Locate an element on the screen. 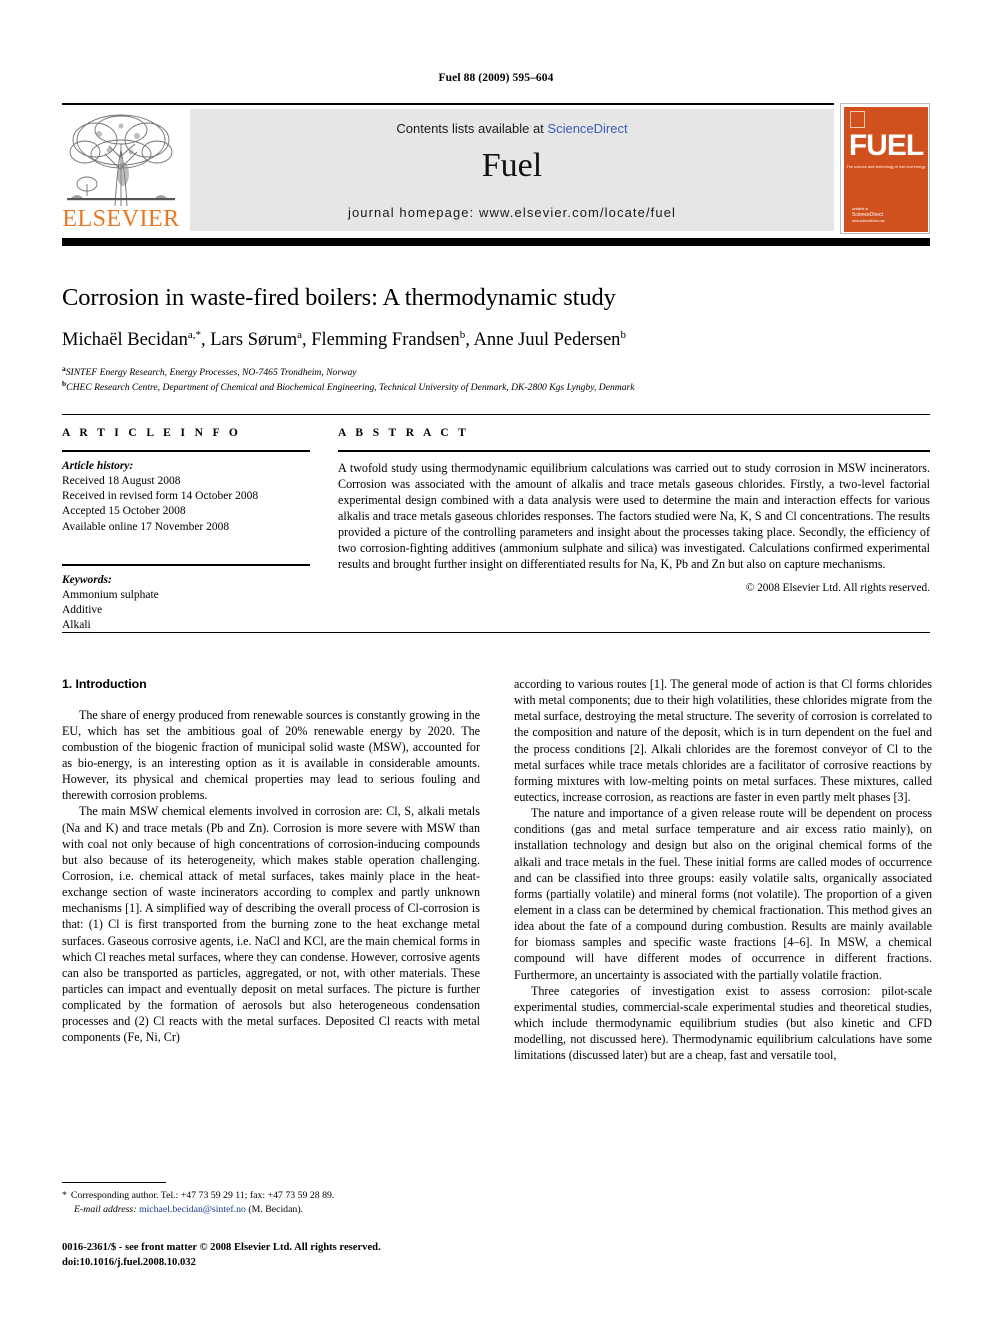 Image resolution: width=992 pixels, height=1323 pixels. section-heading-introduction: 1. Introduction is located at coordinates (104, 684).